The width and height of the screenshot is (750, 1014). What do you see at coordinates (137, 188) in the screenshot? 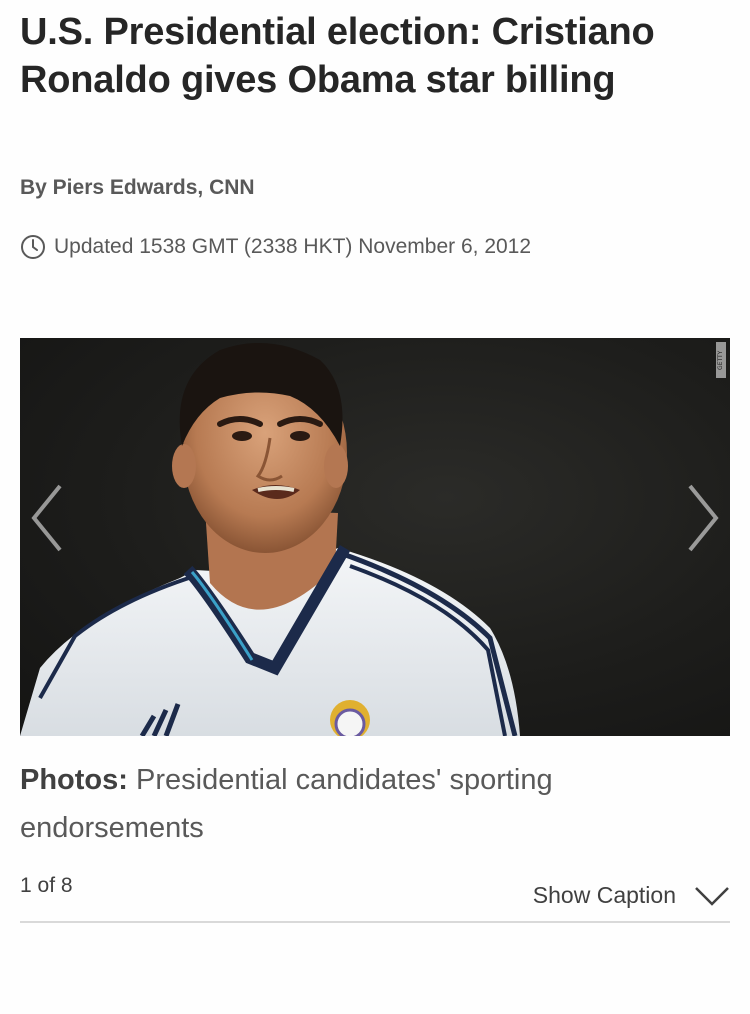
I see `article-byline: By Piers Edwards, CNN` at bounding box center [137, 188].